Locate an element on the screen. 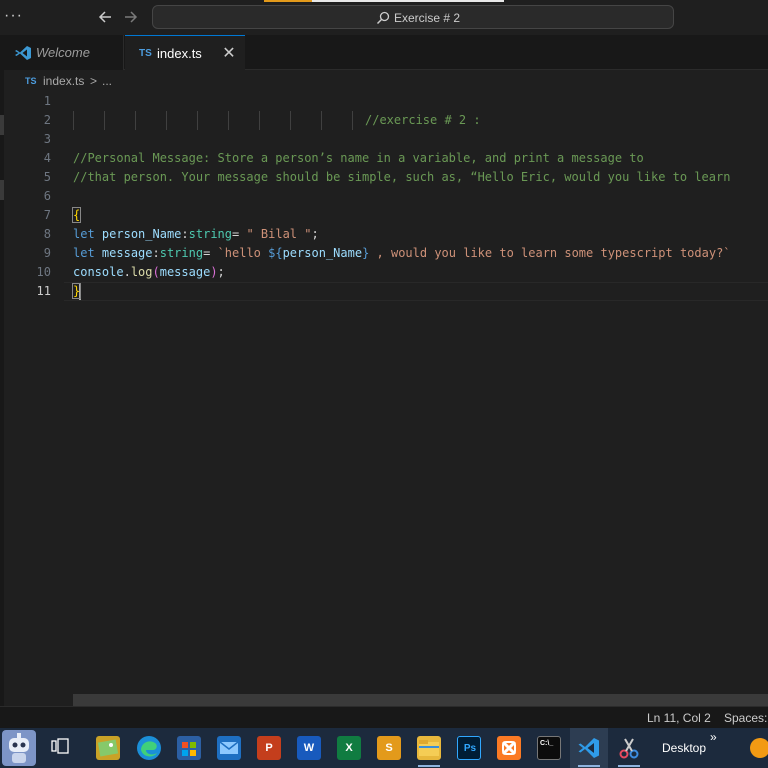 This screenshot has height=768, width=768. word-glyph: W is located at coordinates (309, 748).